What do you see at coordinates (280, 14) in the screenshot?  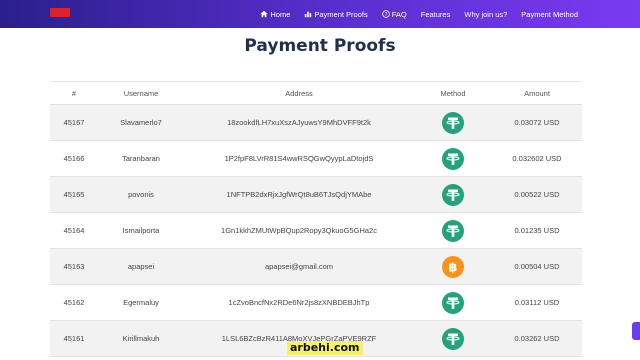 I see `nav-item-label: Home` at bounding box center [280, 14].